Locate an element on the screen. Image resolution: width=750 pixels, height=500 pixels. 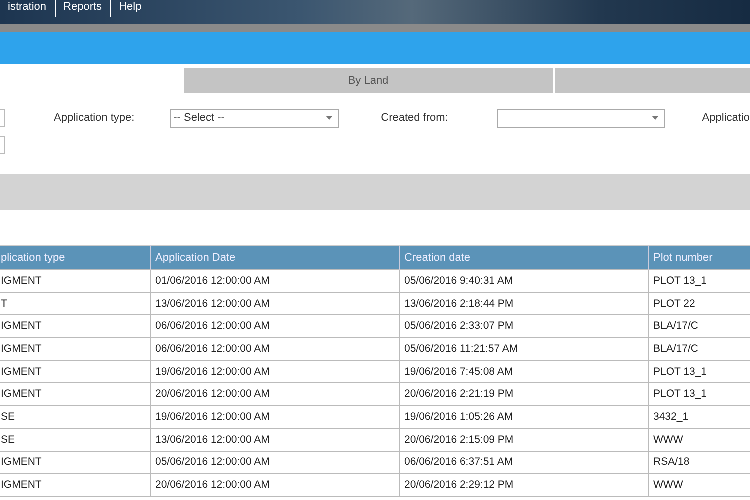
menu-item: istration is located at coordinates (28, 8).